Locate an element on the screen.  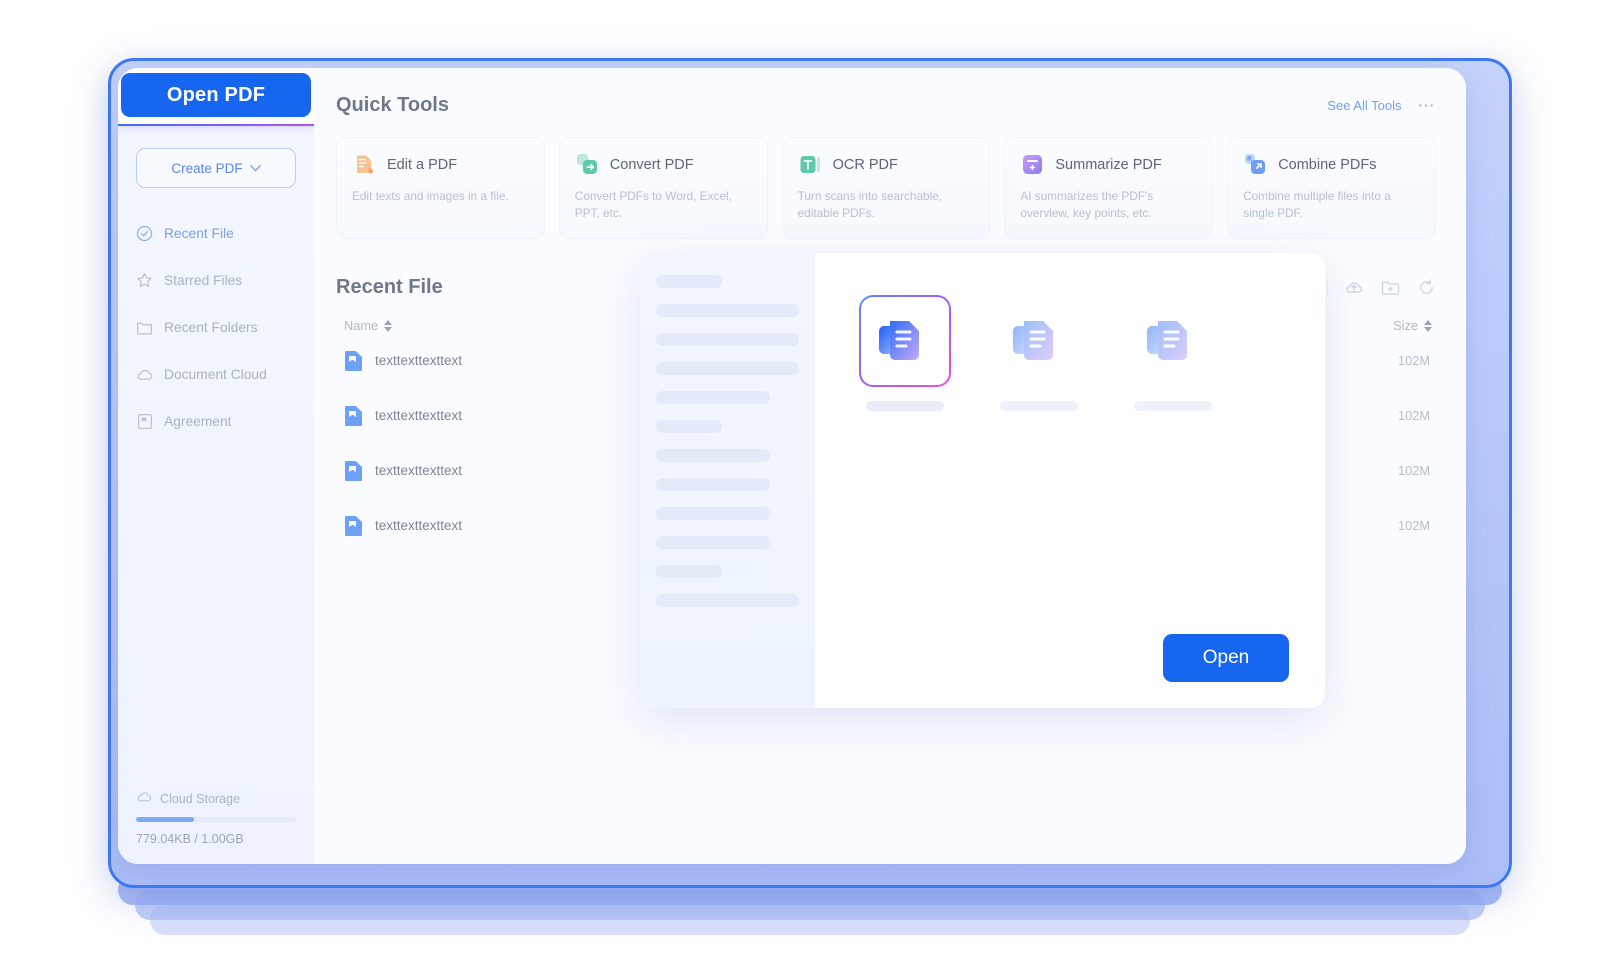
open-button: Open is located at coordinates (1226, 658).